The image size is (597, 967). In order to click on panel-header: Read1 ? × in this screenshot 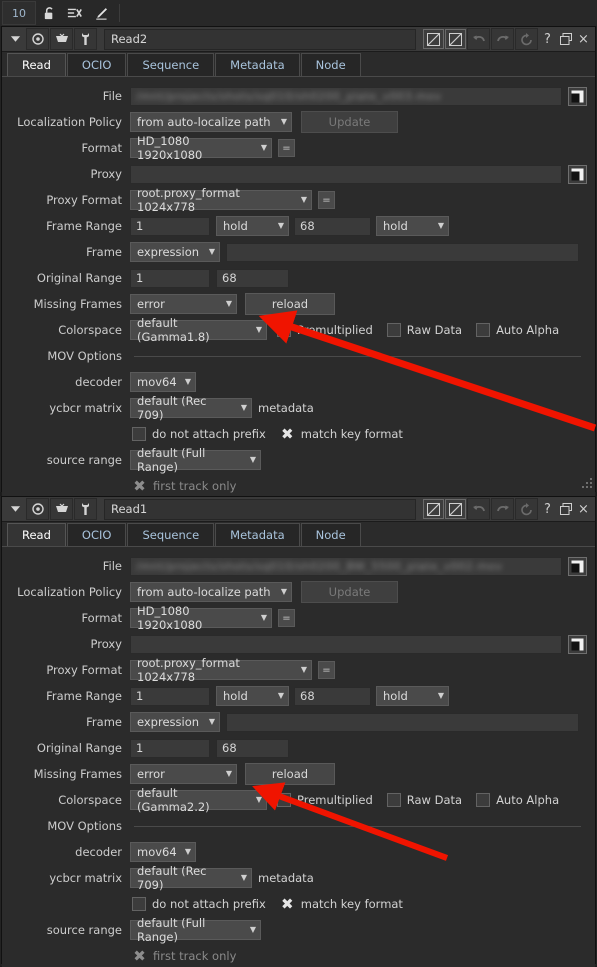, I will do `click(298, 509)`.